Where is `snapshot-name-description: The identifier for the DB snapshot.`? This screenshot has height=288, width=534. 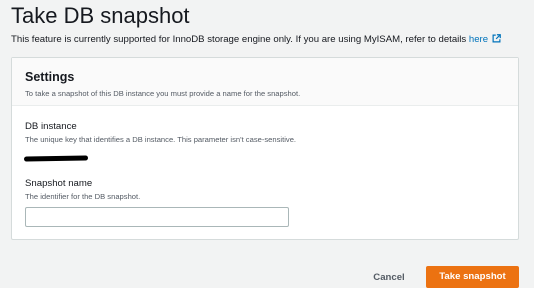 snapshot-name-description: The identifier for the DB snapshot. is located at coordinates (83, 196).